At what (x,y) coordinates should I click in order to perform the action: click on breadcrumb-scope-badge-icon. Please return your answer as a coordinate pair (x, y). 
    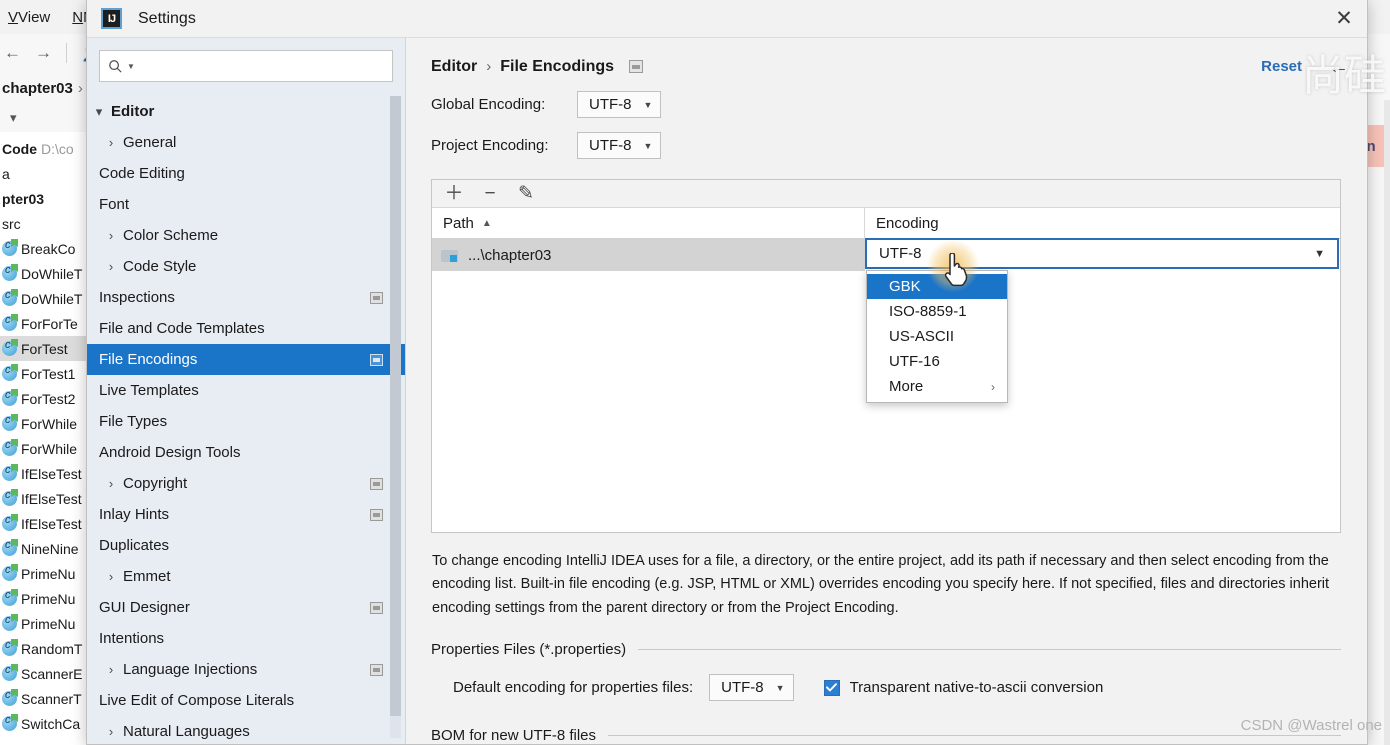
    Looking at the image, I should click on (636, 66).